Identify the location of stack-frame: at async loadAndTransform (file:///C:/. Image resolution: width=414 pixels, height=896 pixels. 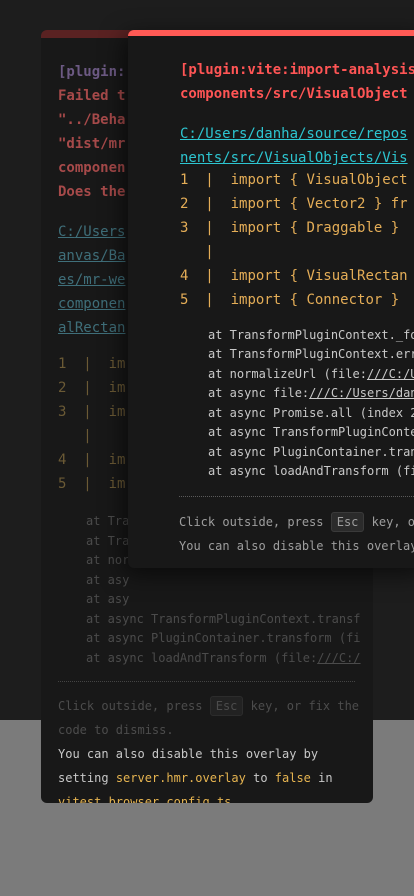
(223, 659).